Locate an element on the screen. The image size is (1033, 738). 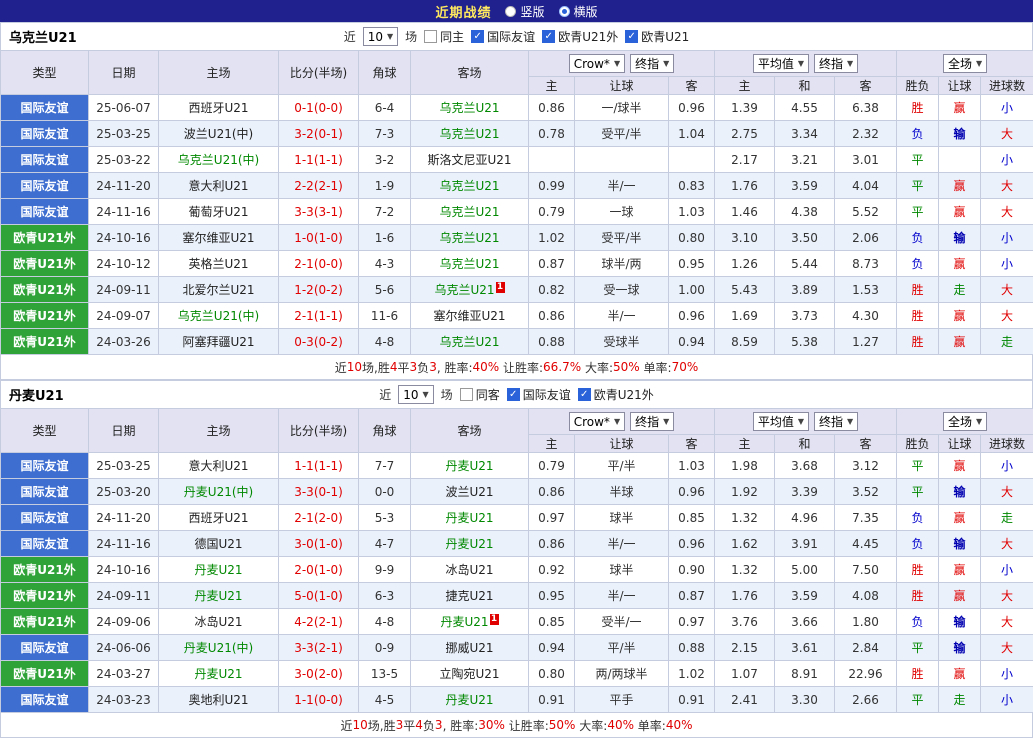
summary-segment: 让胜率: is located at coordinates (527, 725).